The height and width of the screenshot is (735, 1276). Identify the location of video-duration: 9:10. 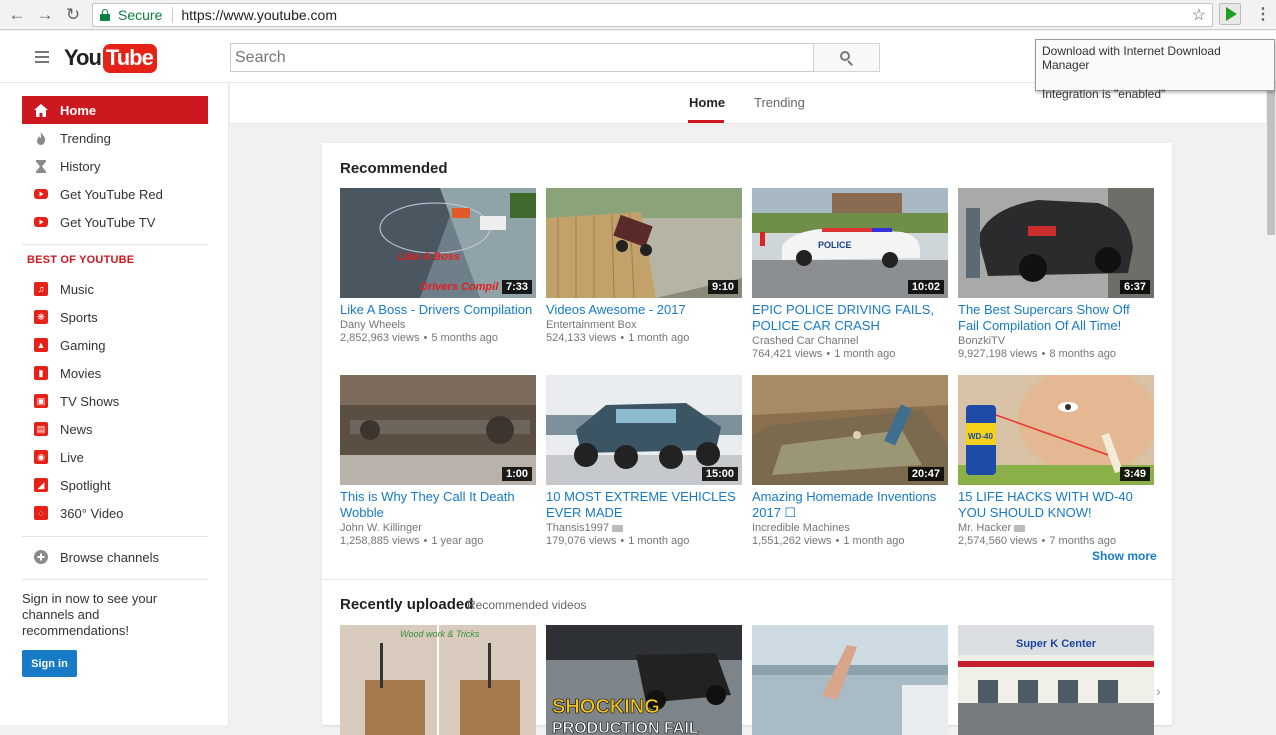
(722, 287).